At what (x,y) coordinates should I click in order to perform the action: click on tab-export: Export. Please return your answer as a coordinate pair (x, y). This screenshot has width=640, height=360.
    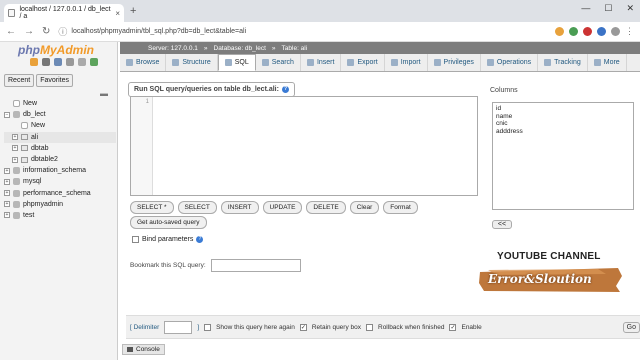
    Looking at the image, I should click on (363, 62).